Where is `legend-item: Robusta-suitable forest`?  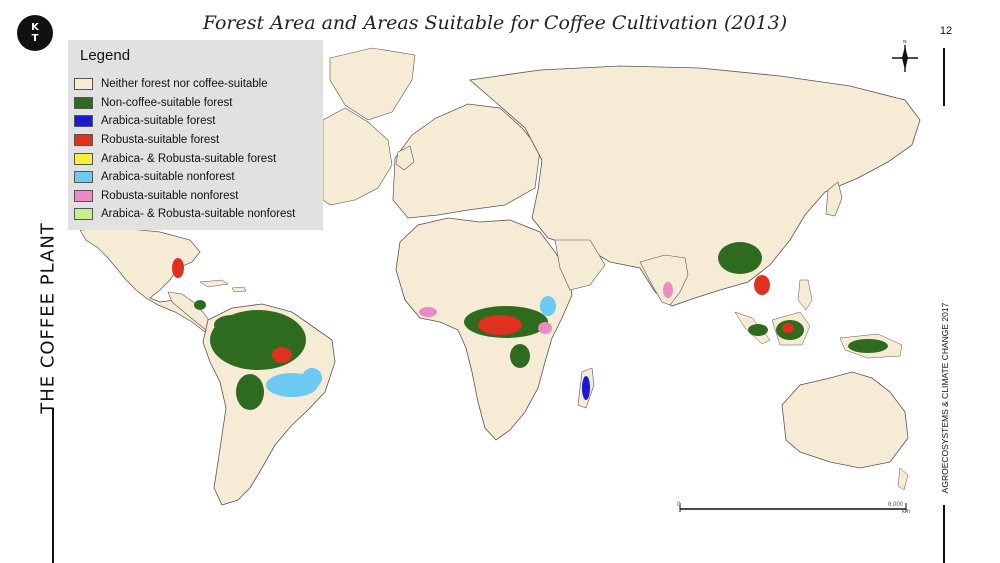 legend-item: Robusta-suitable forest is located at coordinates (184, 140).